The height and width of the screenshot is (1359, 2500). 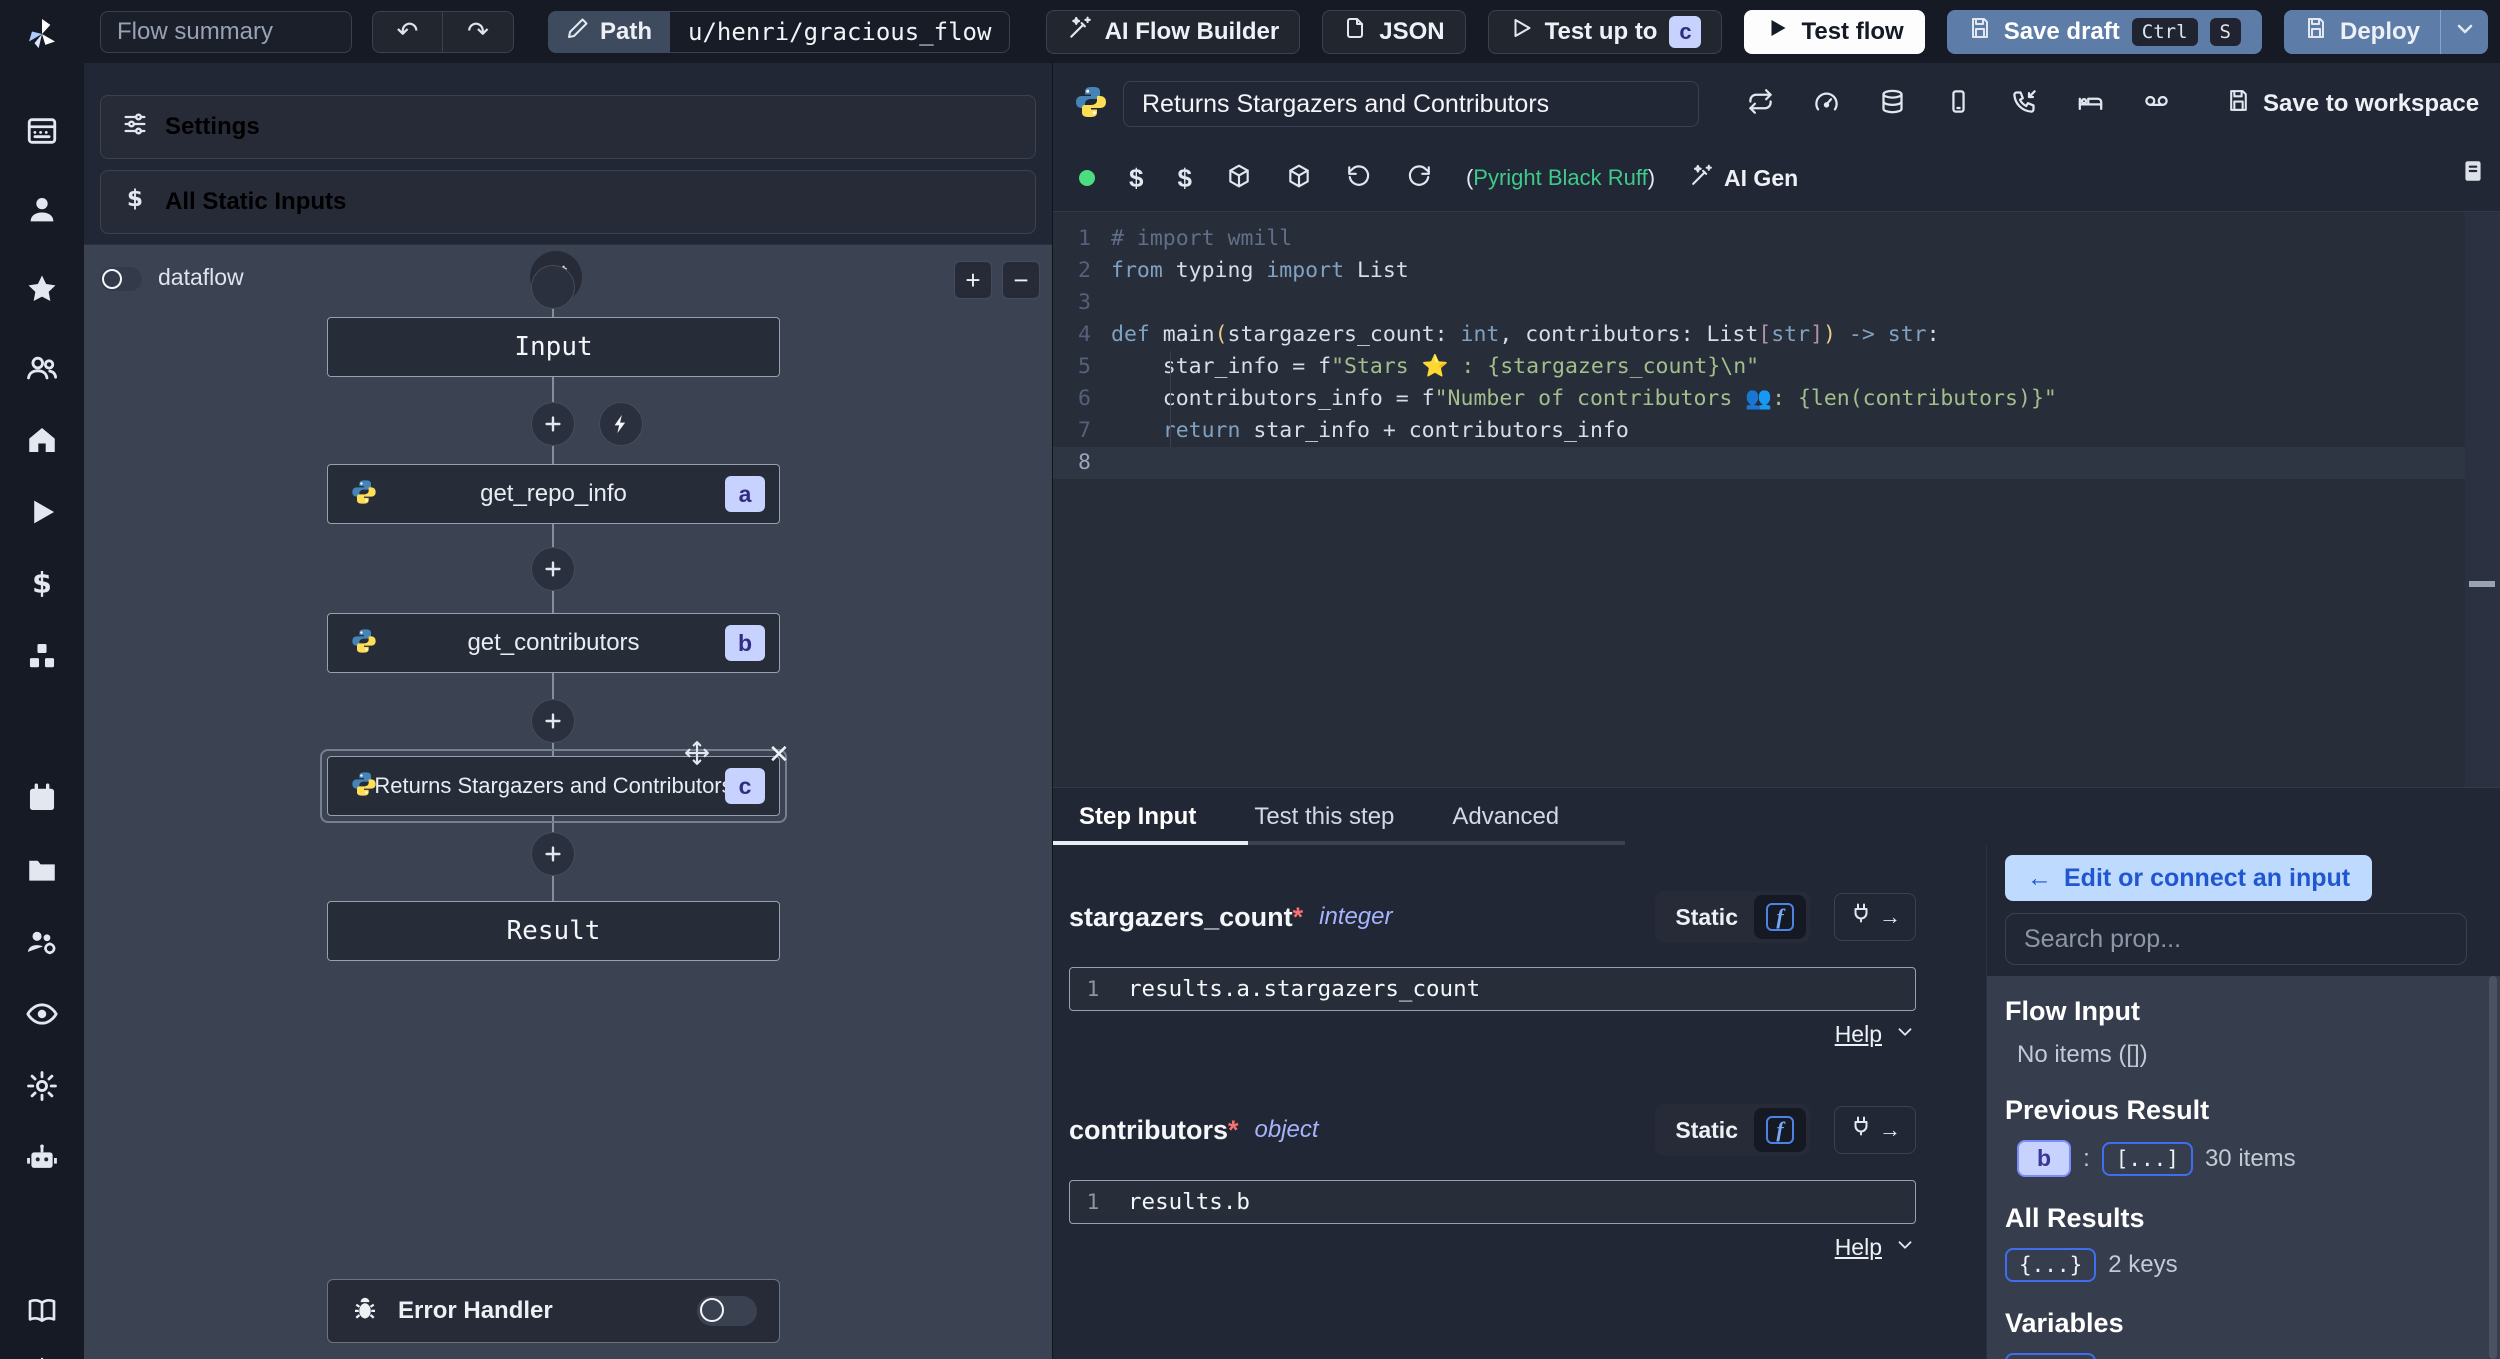 I want to click on dollar-icon: $, so click(x=42, y=584).